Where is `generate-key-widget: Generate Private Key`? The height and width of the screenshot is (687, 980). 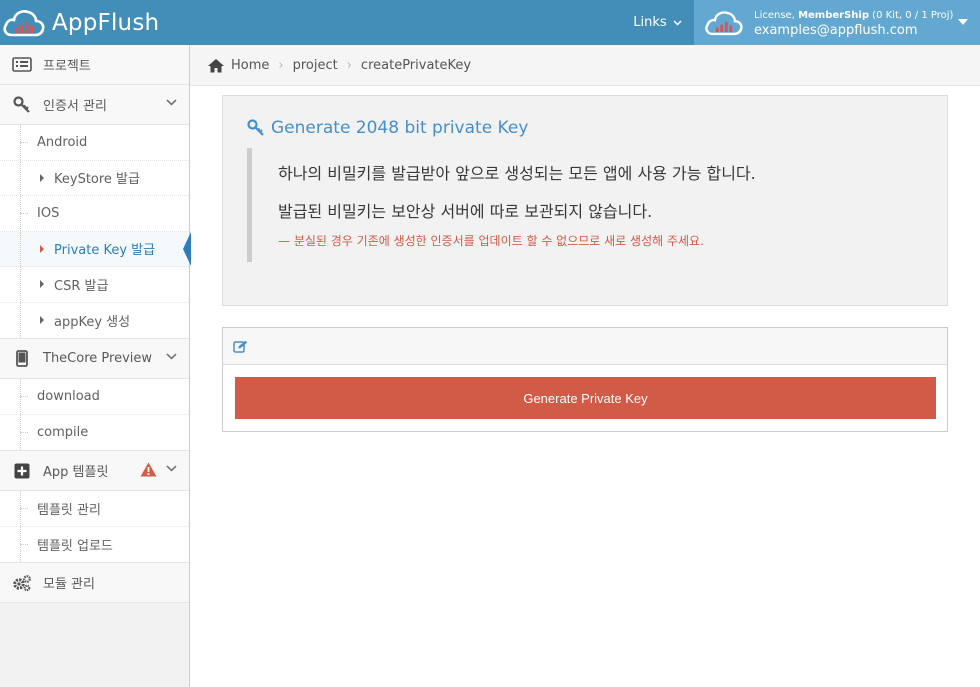
generate-key-widget: Generate Private Key is located at coordinates (585, 379).